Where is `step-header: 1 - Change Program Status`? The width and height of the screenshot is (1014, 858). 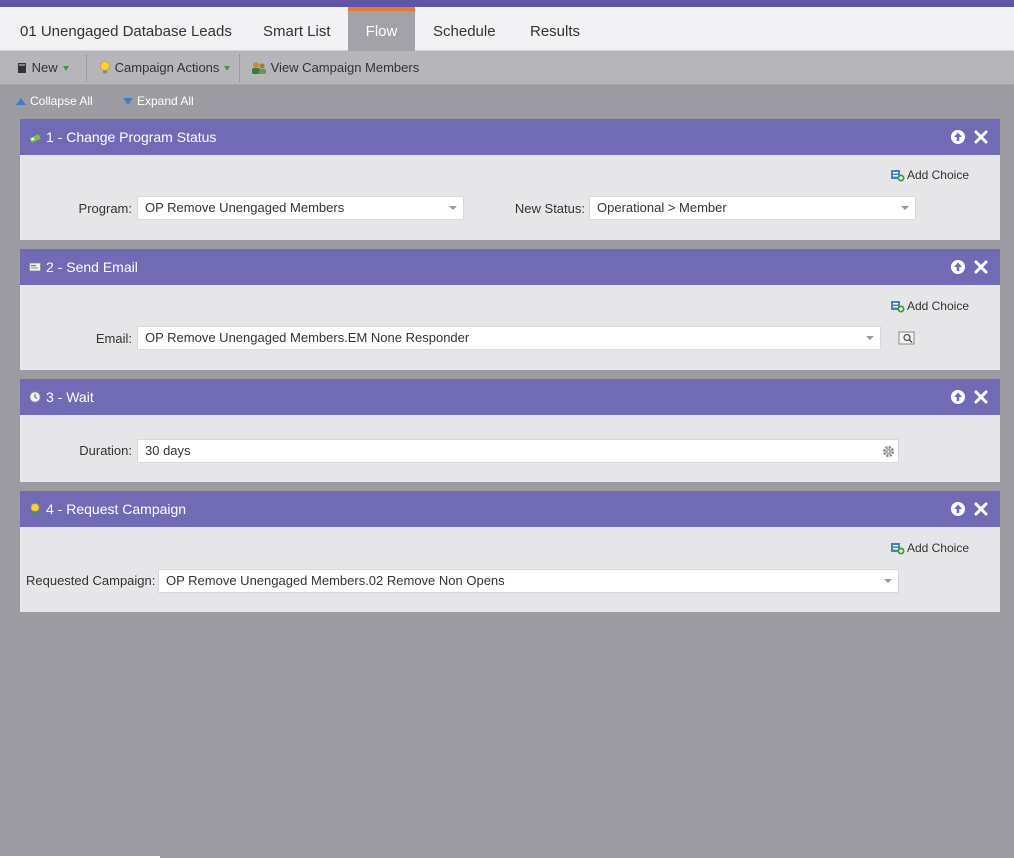 step-header: 1 - Change Program Status is located at coordinates (510, 137).